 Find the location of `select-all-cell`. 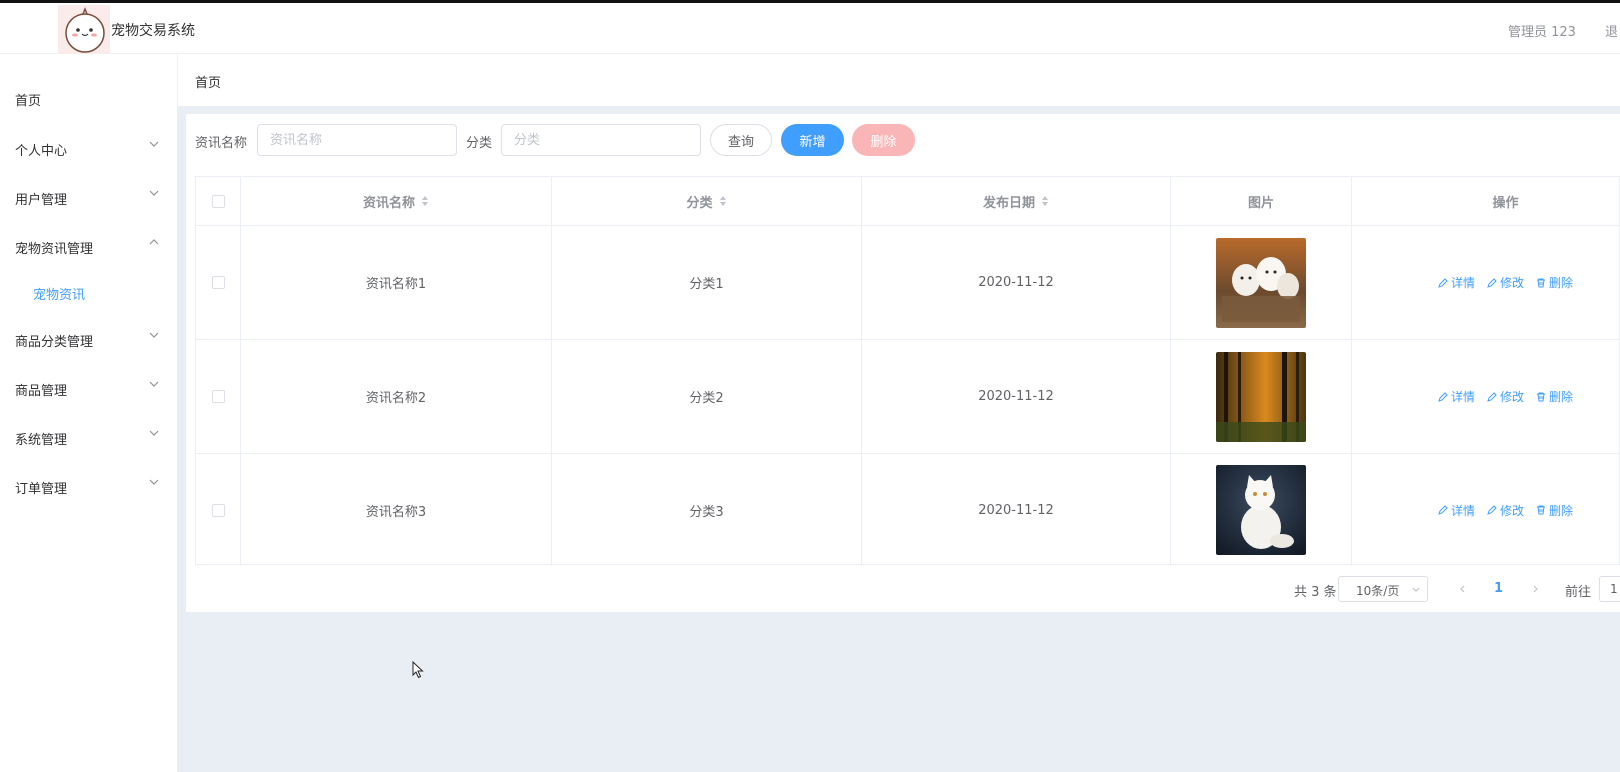

select-all-cell is located at coordinates (218, 201).